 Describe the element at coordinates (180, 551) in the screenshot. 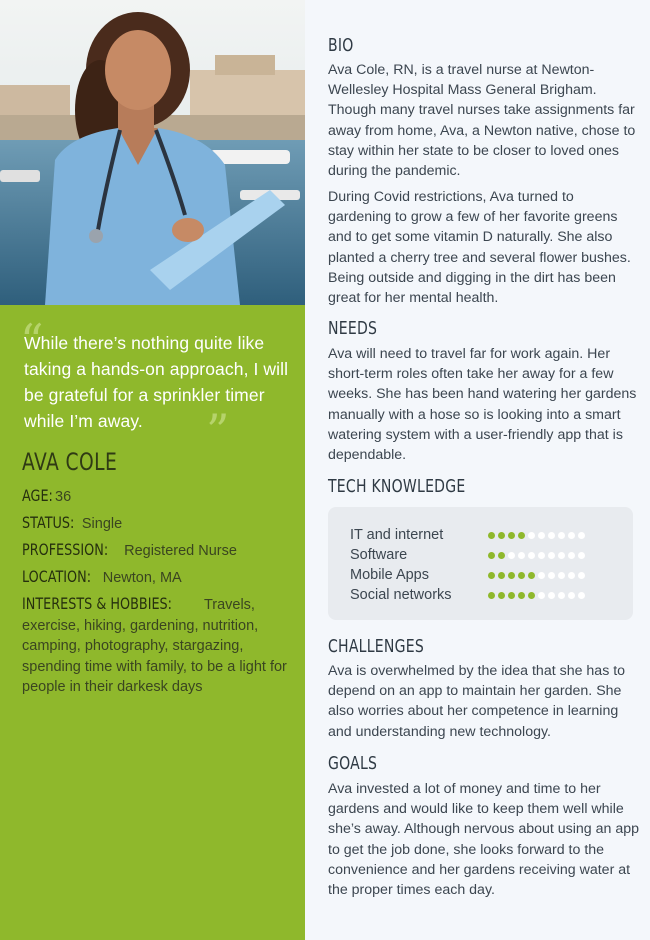

I see `fact-value: Registered Nurse` at that location.